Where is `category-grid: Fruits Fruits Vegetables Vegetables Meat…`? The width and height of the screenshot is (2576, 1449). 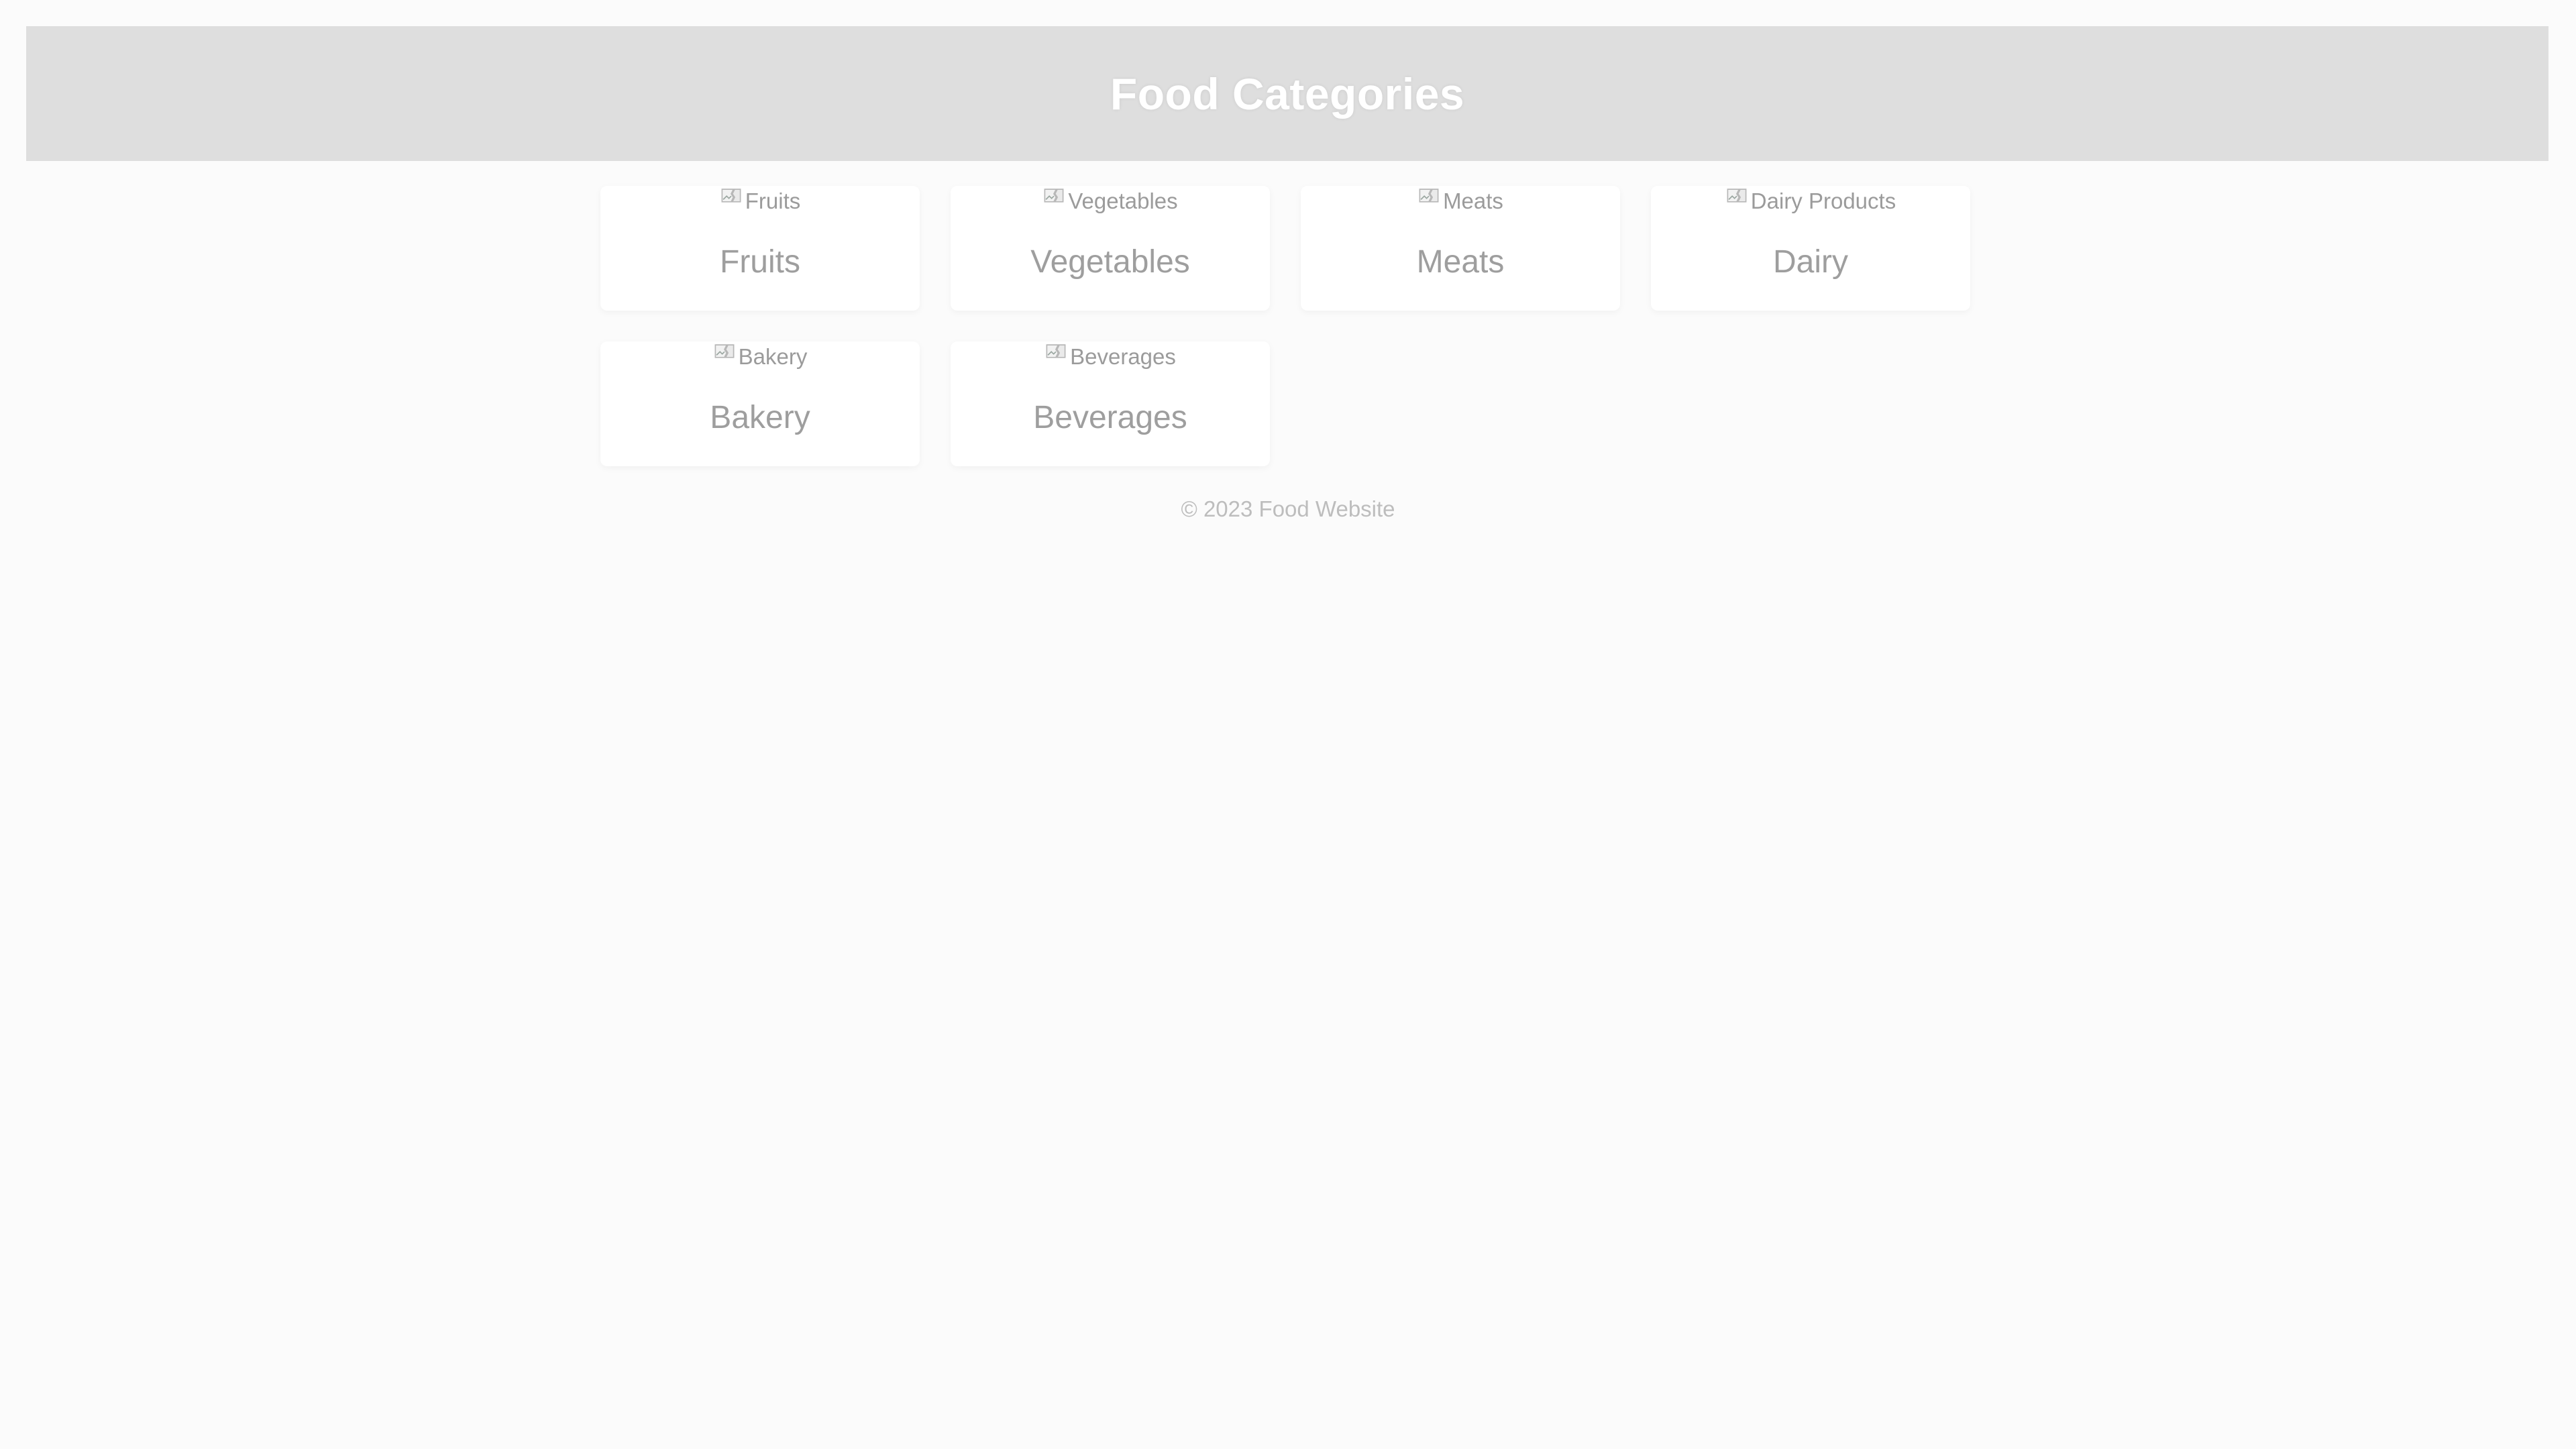
category-grid: Fruits Fruits Vegetables Vegetables Meat… is located at coordinates (1288, 326).